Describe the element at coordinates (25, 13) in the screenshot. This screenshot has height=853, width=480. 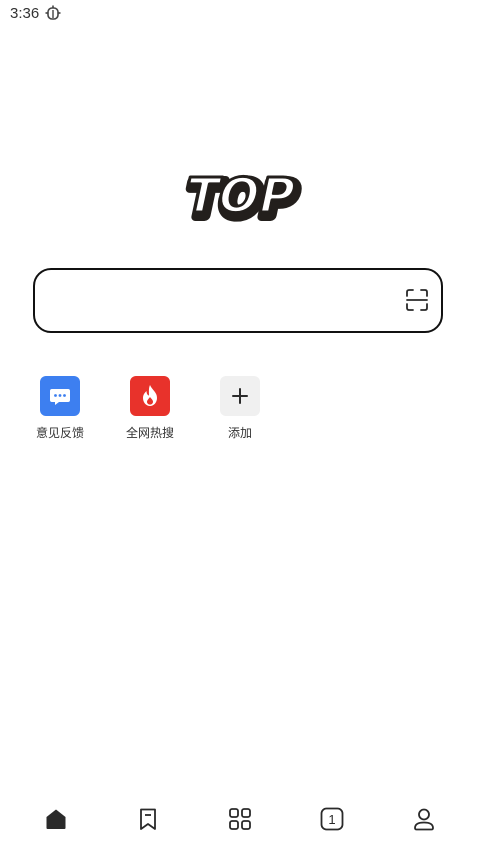
I see `status-time: 3:36` at that location.